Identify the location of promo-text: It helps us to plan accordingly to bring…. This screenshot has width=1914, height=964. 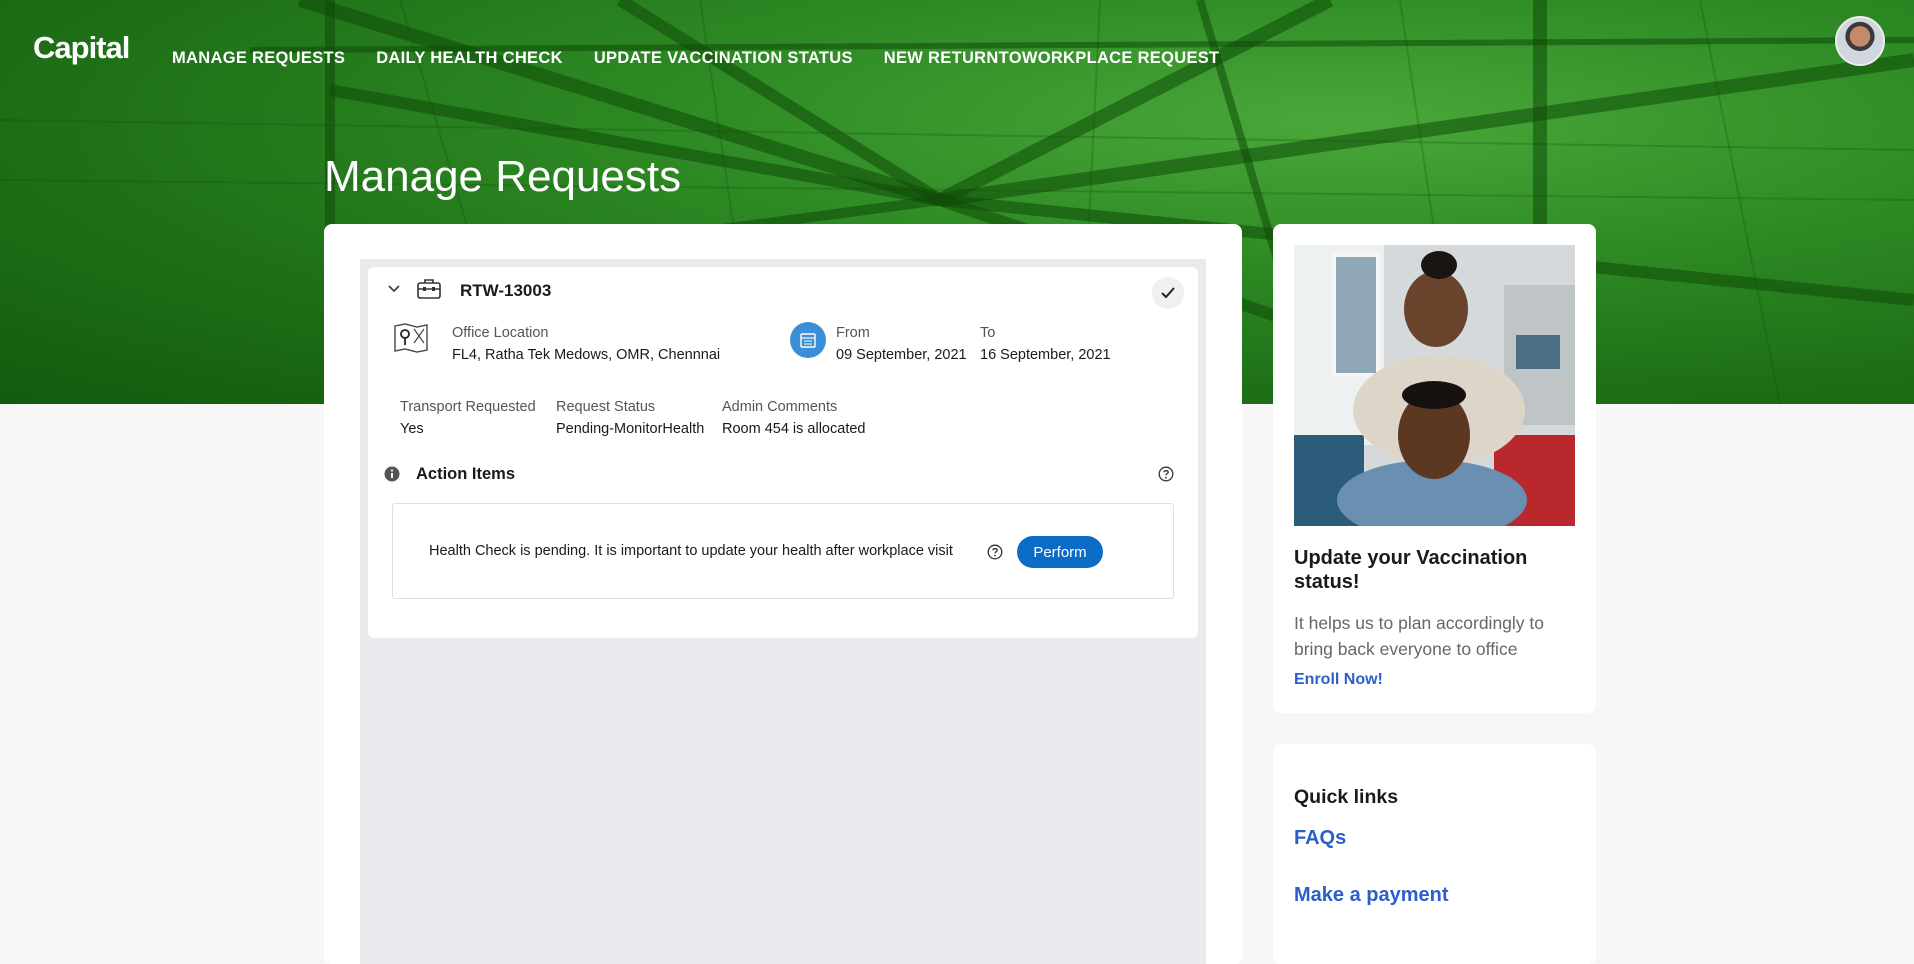
(1419, 636).